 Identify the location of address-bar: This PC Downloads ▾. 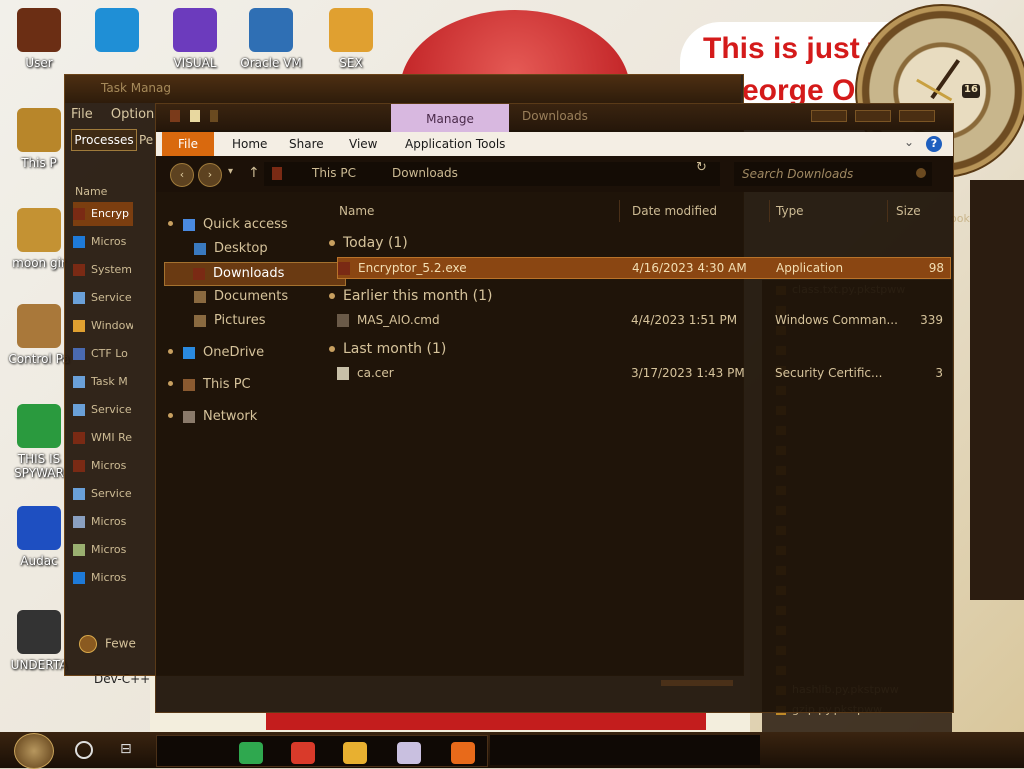
(521, 174).